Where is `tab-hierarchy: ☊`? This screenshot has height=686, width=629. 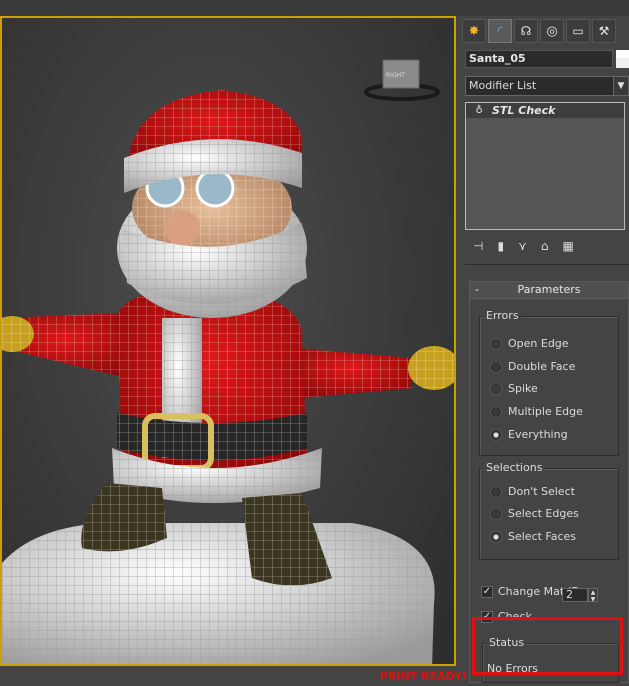
tab-hierarchy: ☊ is located at coordinates (526, 31).